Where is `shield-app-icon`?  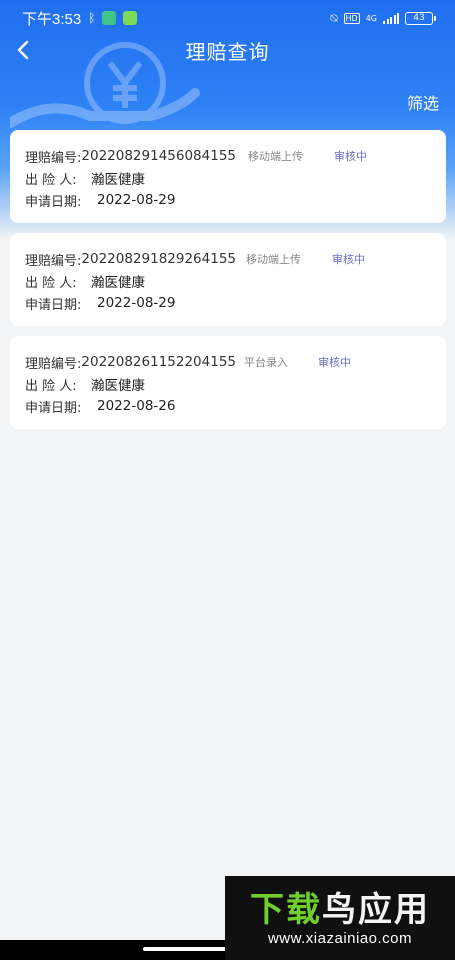
shield-app-icon is located at coordinates (109, 18).